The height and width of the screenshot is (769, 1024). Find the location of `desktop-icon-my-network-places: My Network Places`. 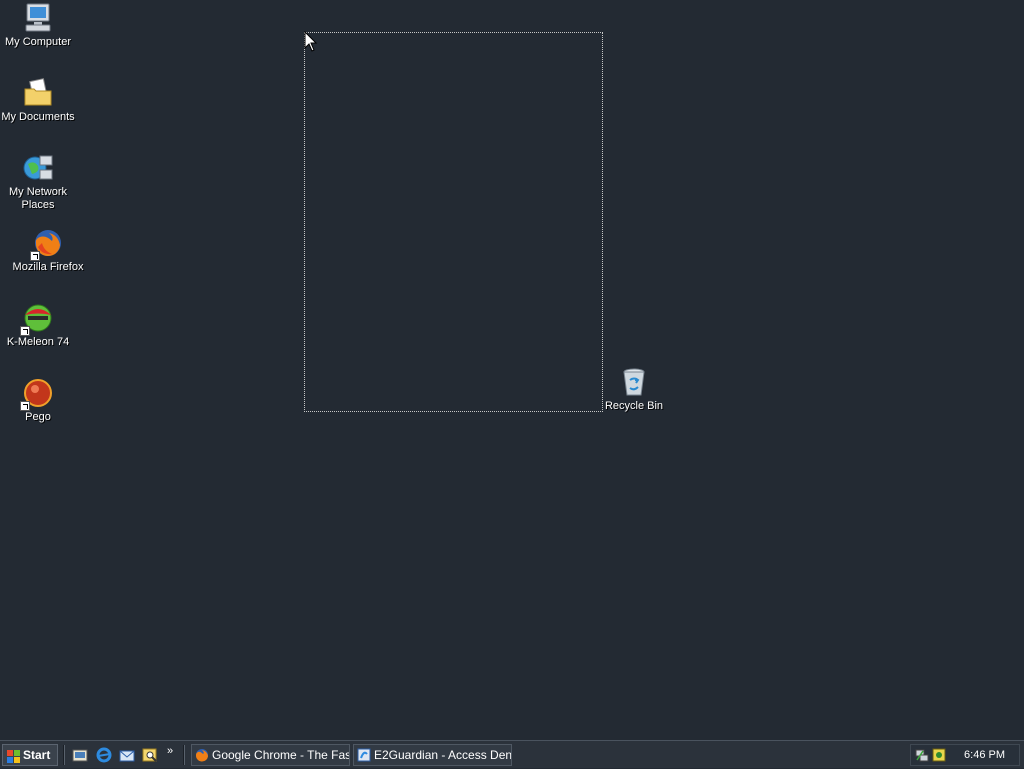

desktop-icon-my-network-places: My Network Places is located at coordinates (38, 182).